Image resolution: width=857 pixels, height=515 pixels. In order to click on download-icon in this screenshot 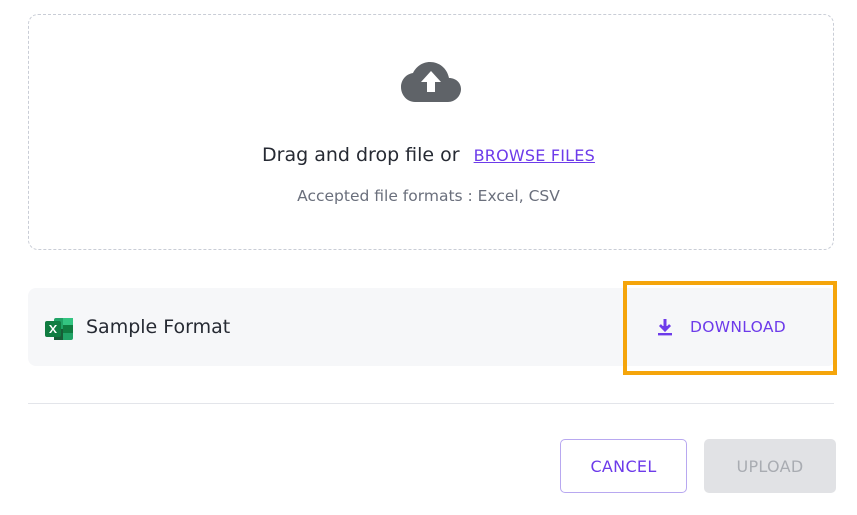, I will do `click(665, 327)`.